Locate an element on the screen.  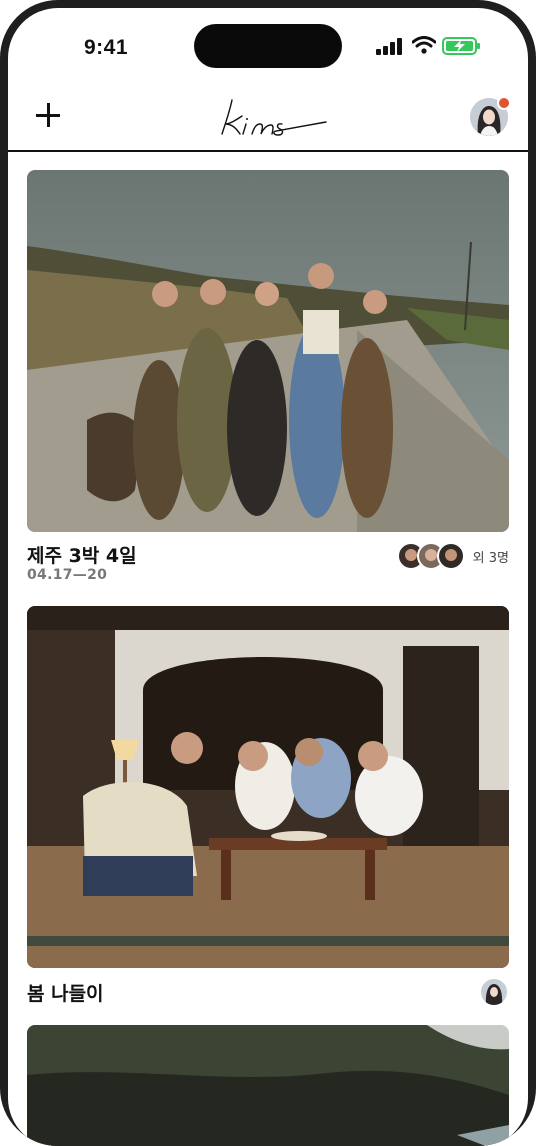
album-title: 봄 나들이 is located at coordinates (65, 994).